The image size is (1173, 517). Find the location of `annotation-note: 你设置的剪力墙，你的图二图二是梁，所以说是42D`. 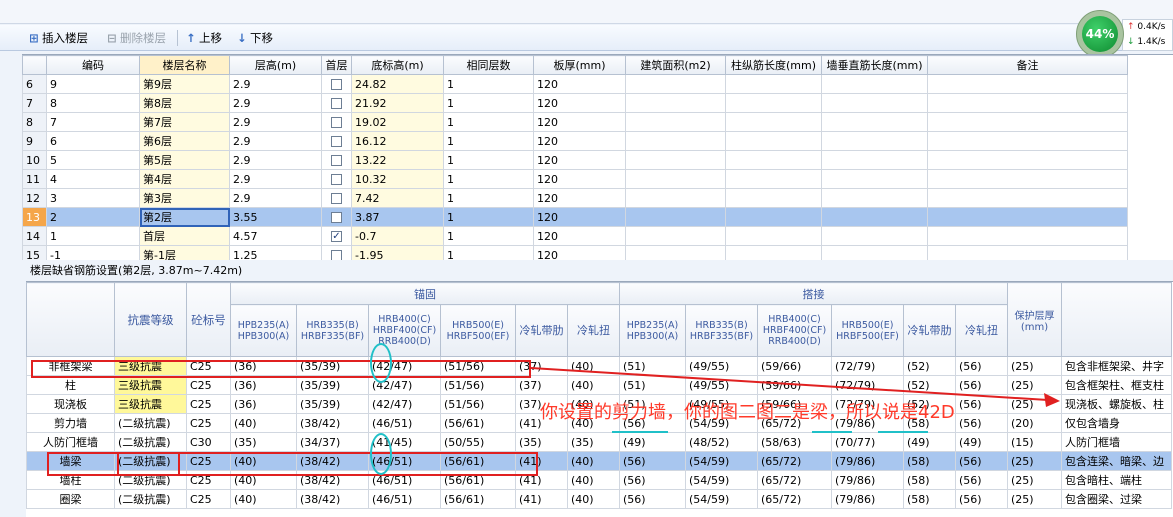

annotation-note: 你设置的剪力墙，你的图二图二是梁，所以说是42D is located at coordinates (747, 412).